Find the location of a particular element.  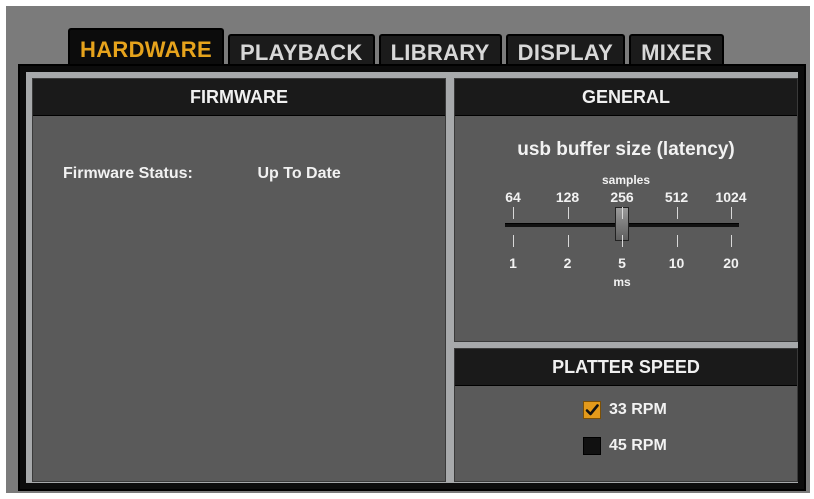

sample-tick-label: 1024 is located at coordinates (731, 197).